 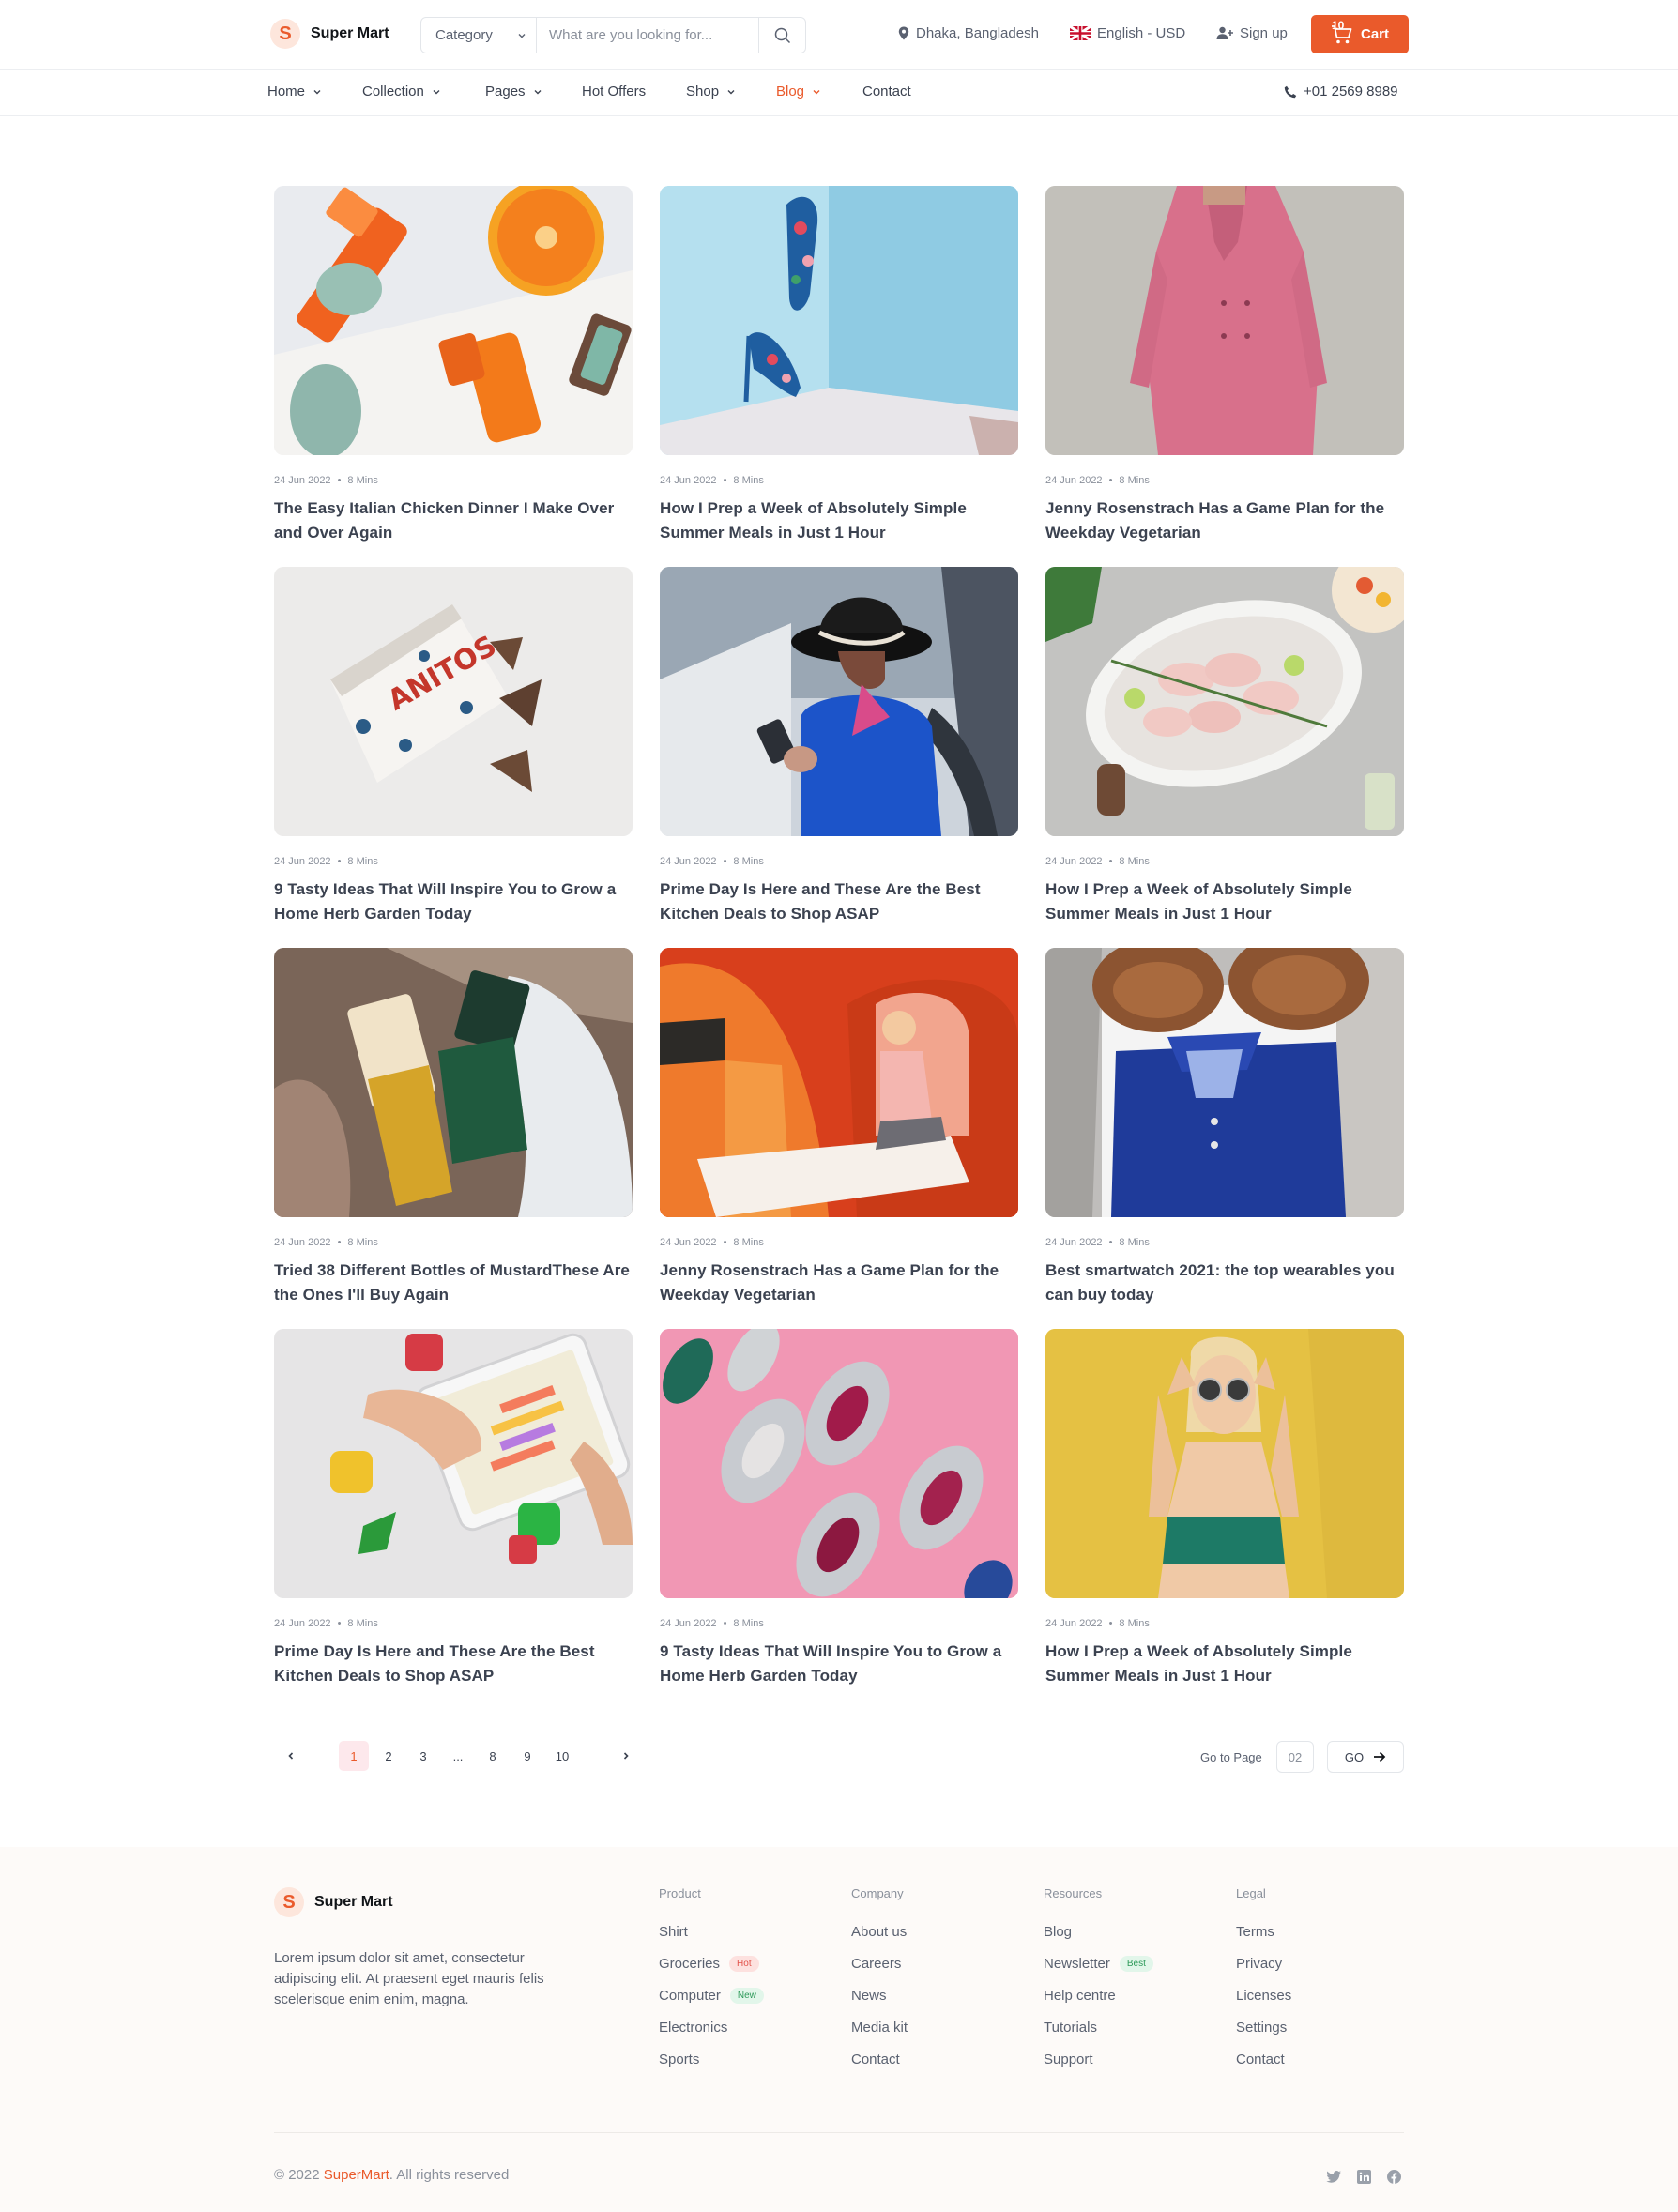 What do you see at coordinates (746, 1995) in the screenshot?
I see `new-badge: New` at bounding box center [746, 1995].